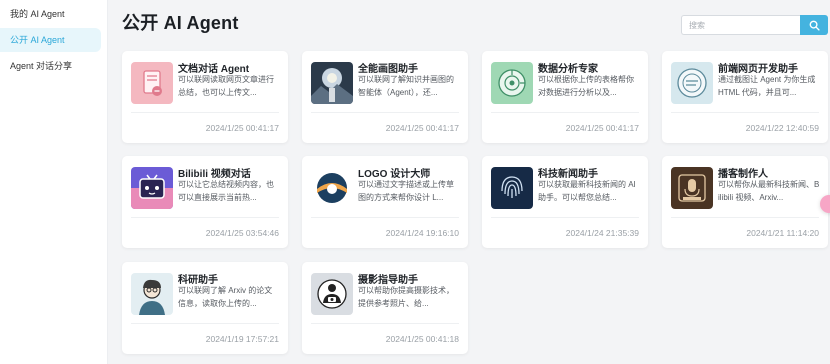 The height and width of the screenshot is (364, 830). What do you see at coordinates (422, 233) in the screenshot?
I see `agent-timestamp: 2024/1/24 19:16:10` at bounding box center [422, 233].